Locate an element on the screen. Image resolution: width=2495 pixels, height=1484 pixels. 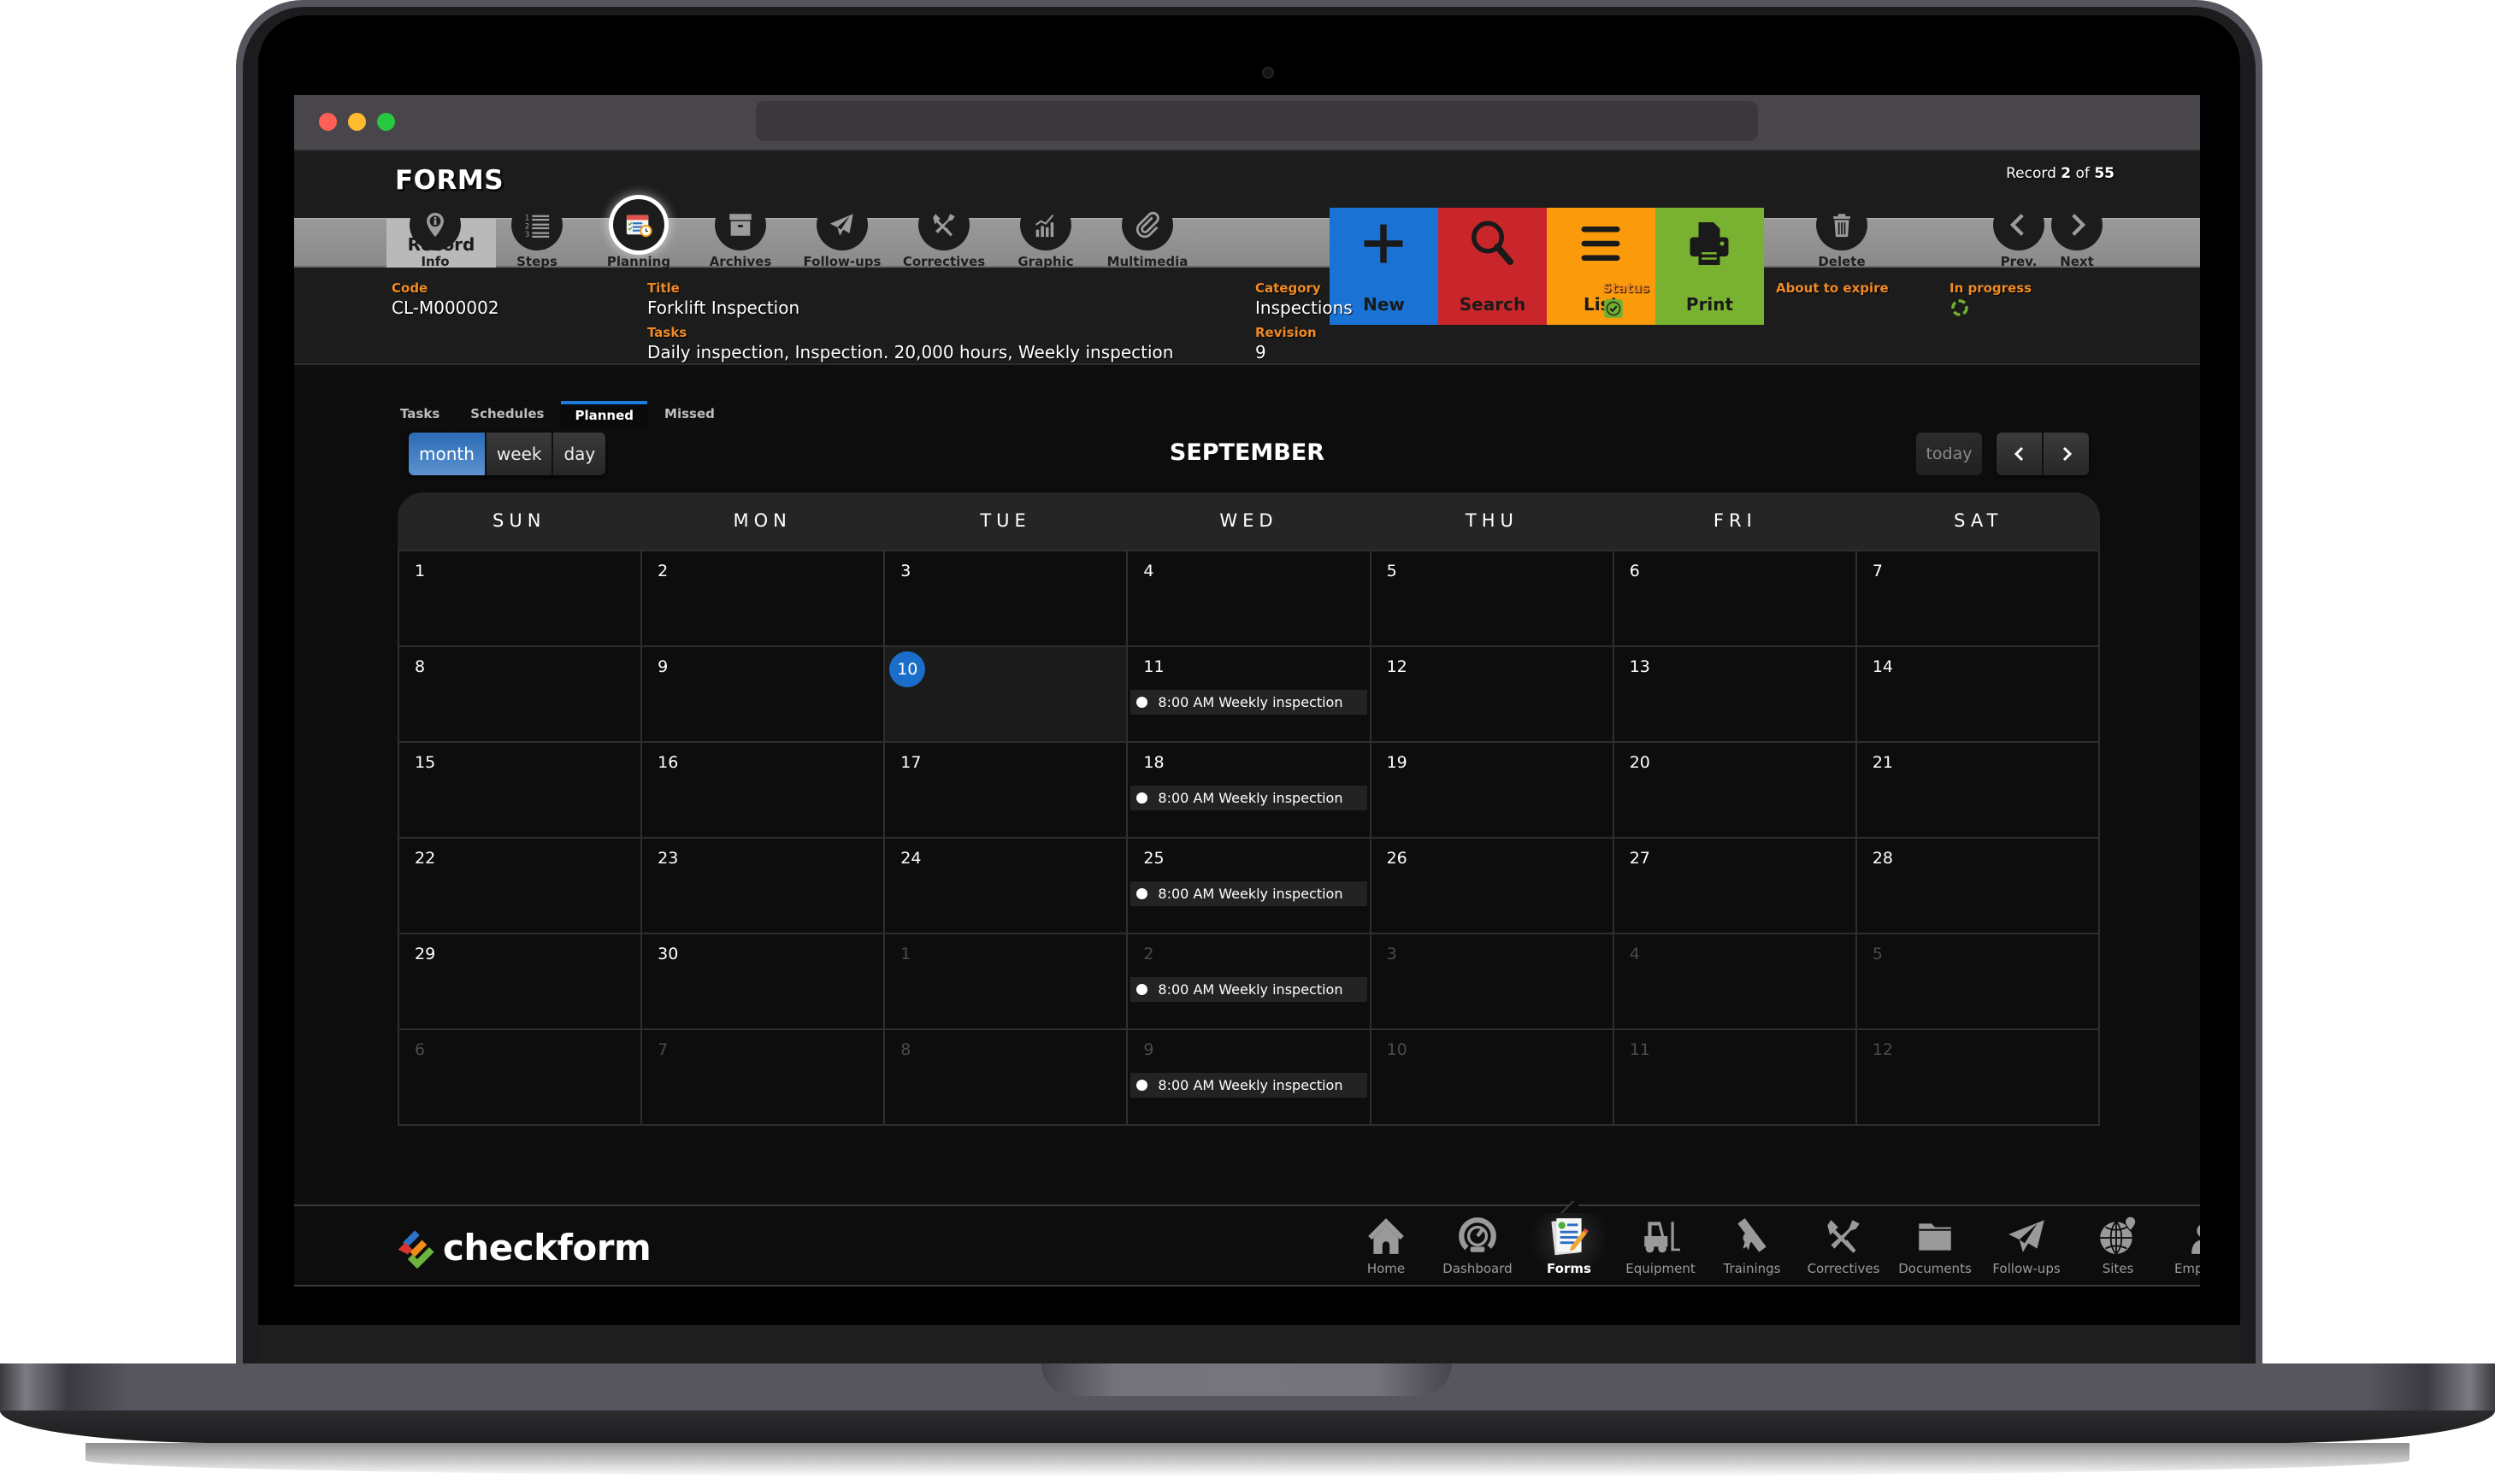
nav-dashboard: Dashboard is located at coordinates (1477, 1250).